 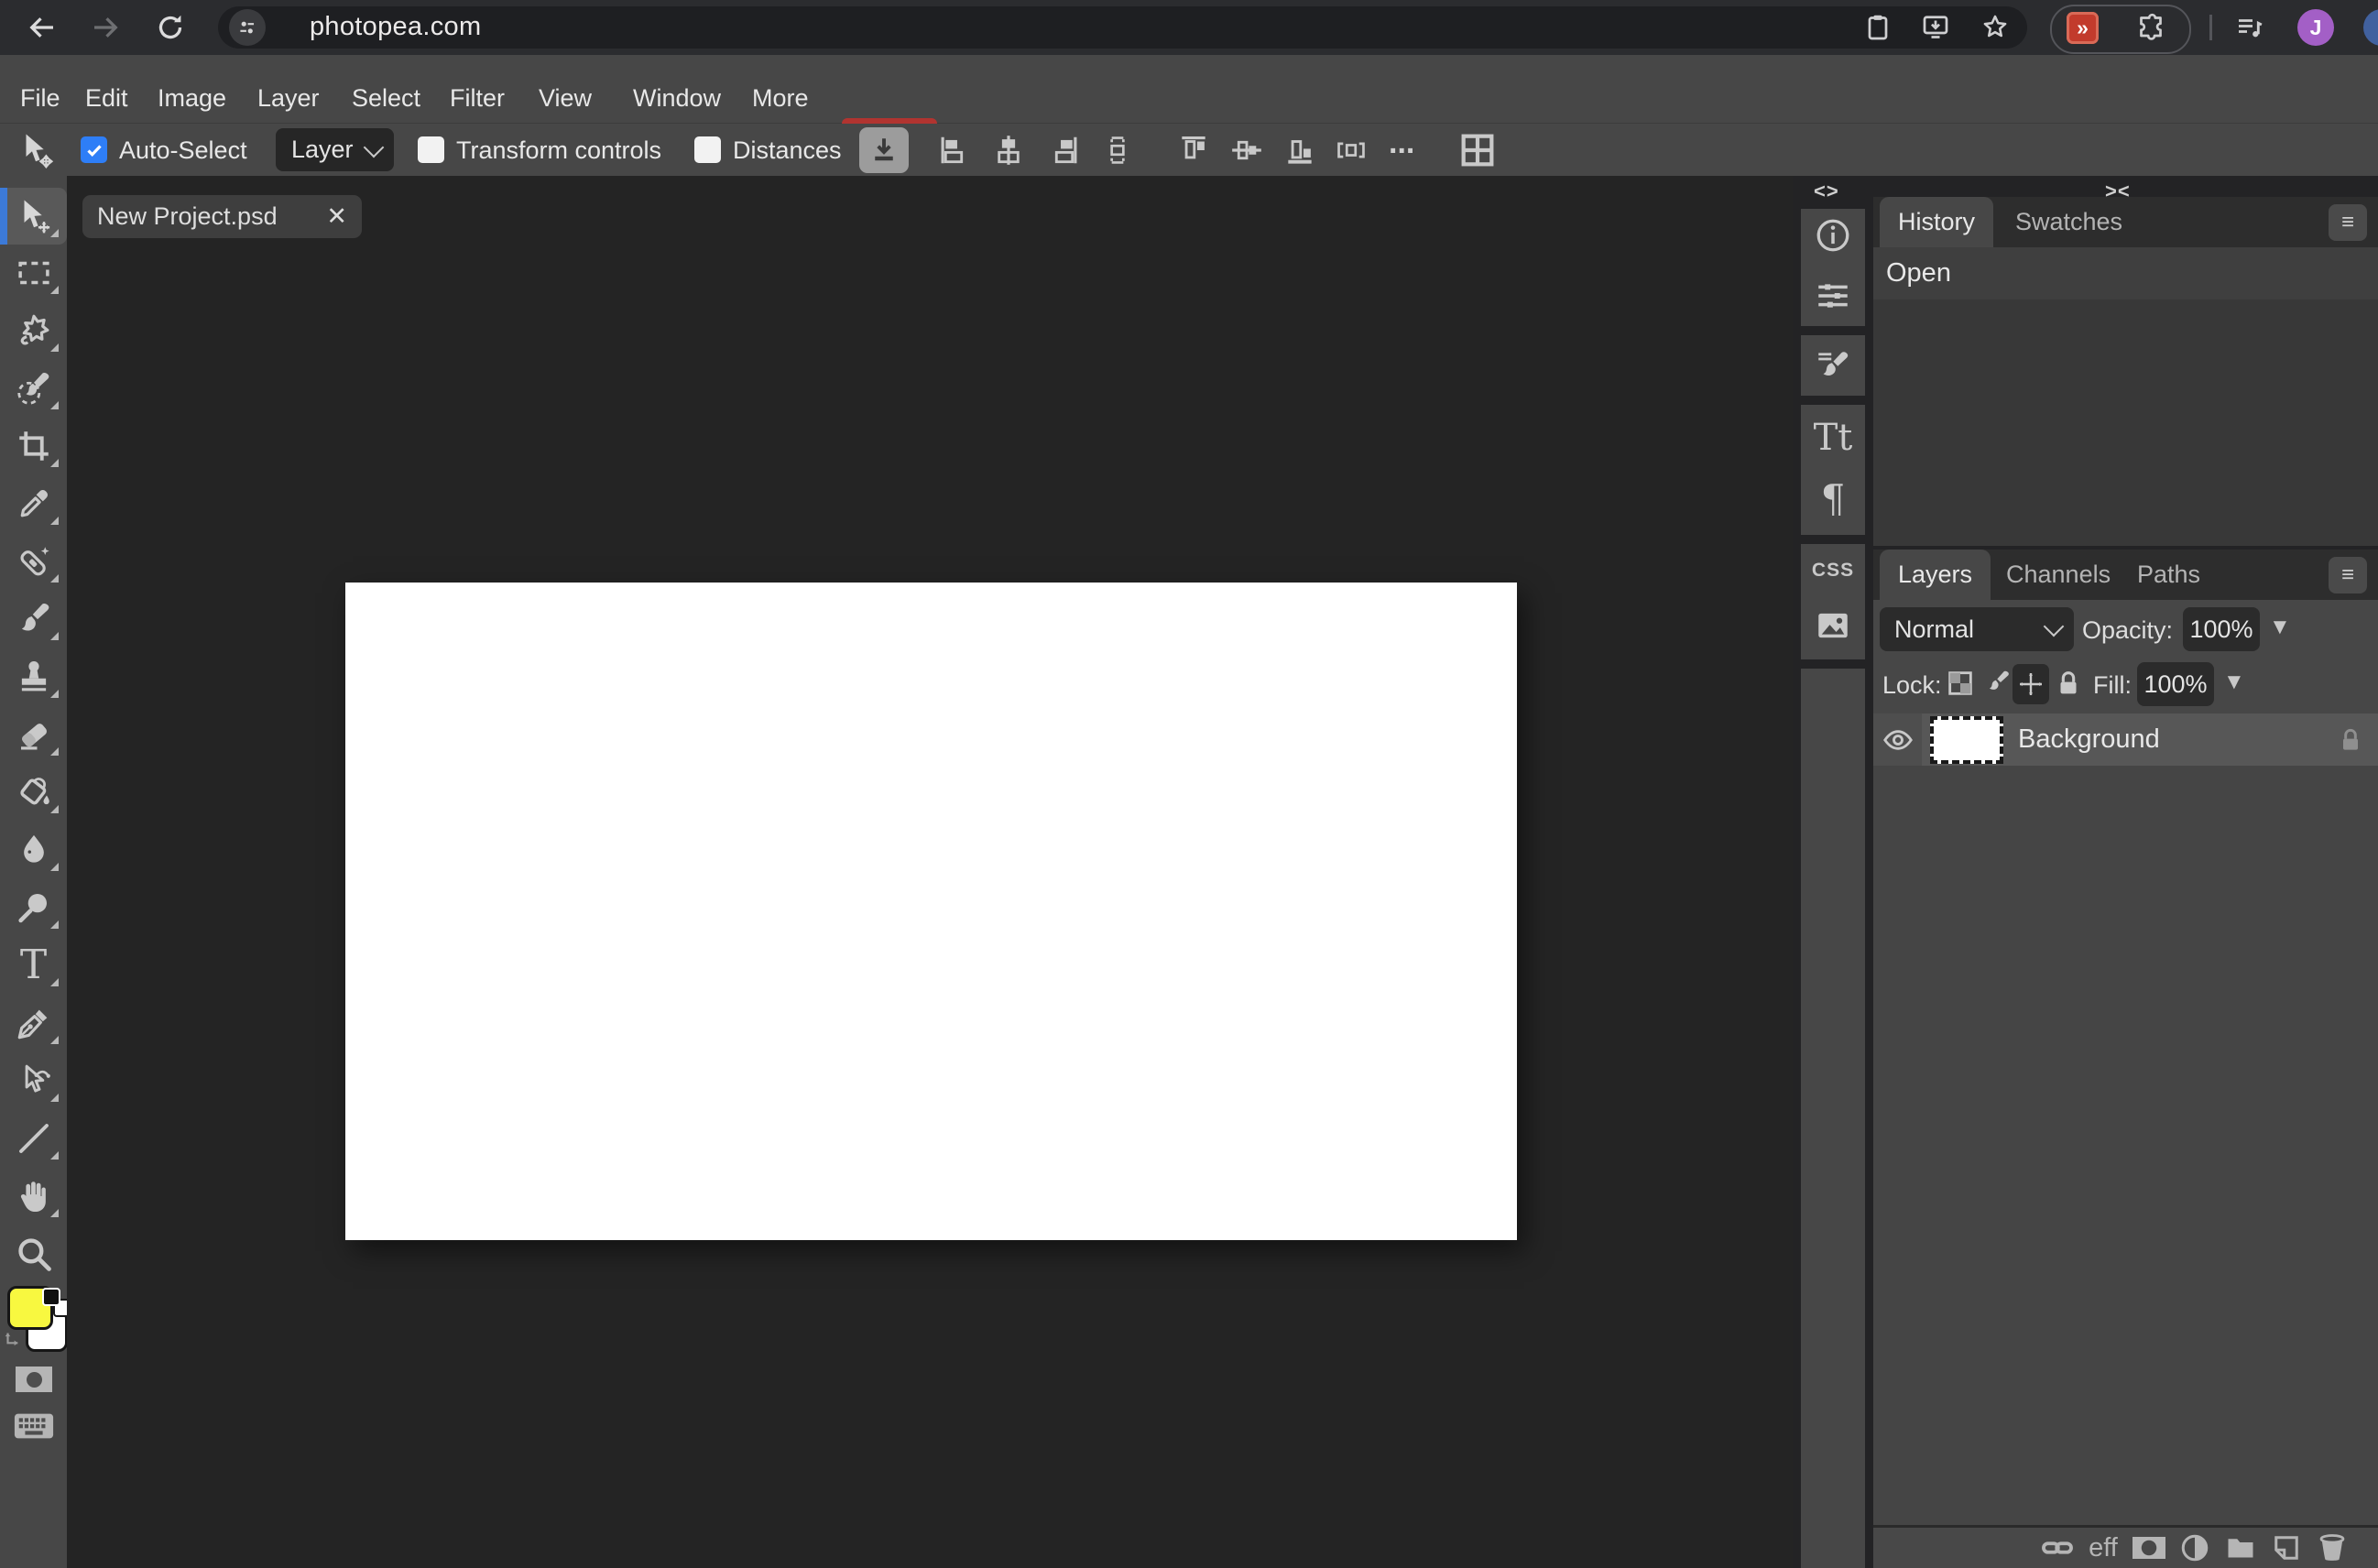 I want to click on blend-mode-dropdown: Normal, so click(x=1977, y=629).